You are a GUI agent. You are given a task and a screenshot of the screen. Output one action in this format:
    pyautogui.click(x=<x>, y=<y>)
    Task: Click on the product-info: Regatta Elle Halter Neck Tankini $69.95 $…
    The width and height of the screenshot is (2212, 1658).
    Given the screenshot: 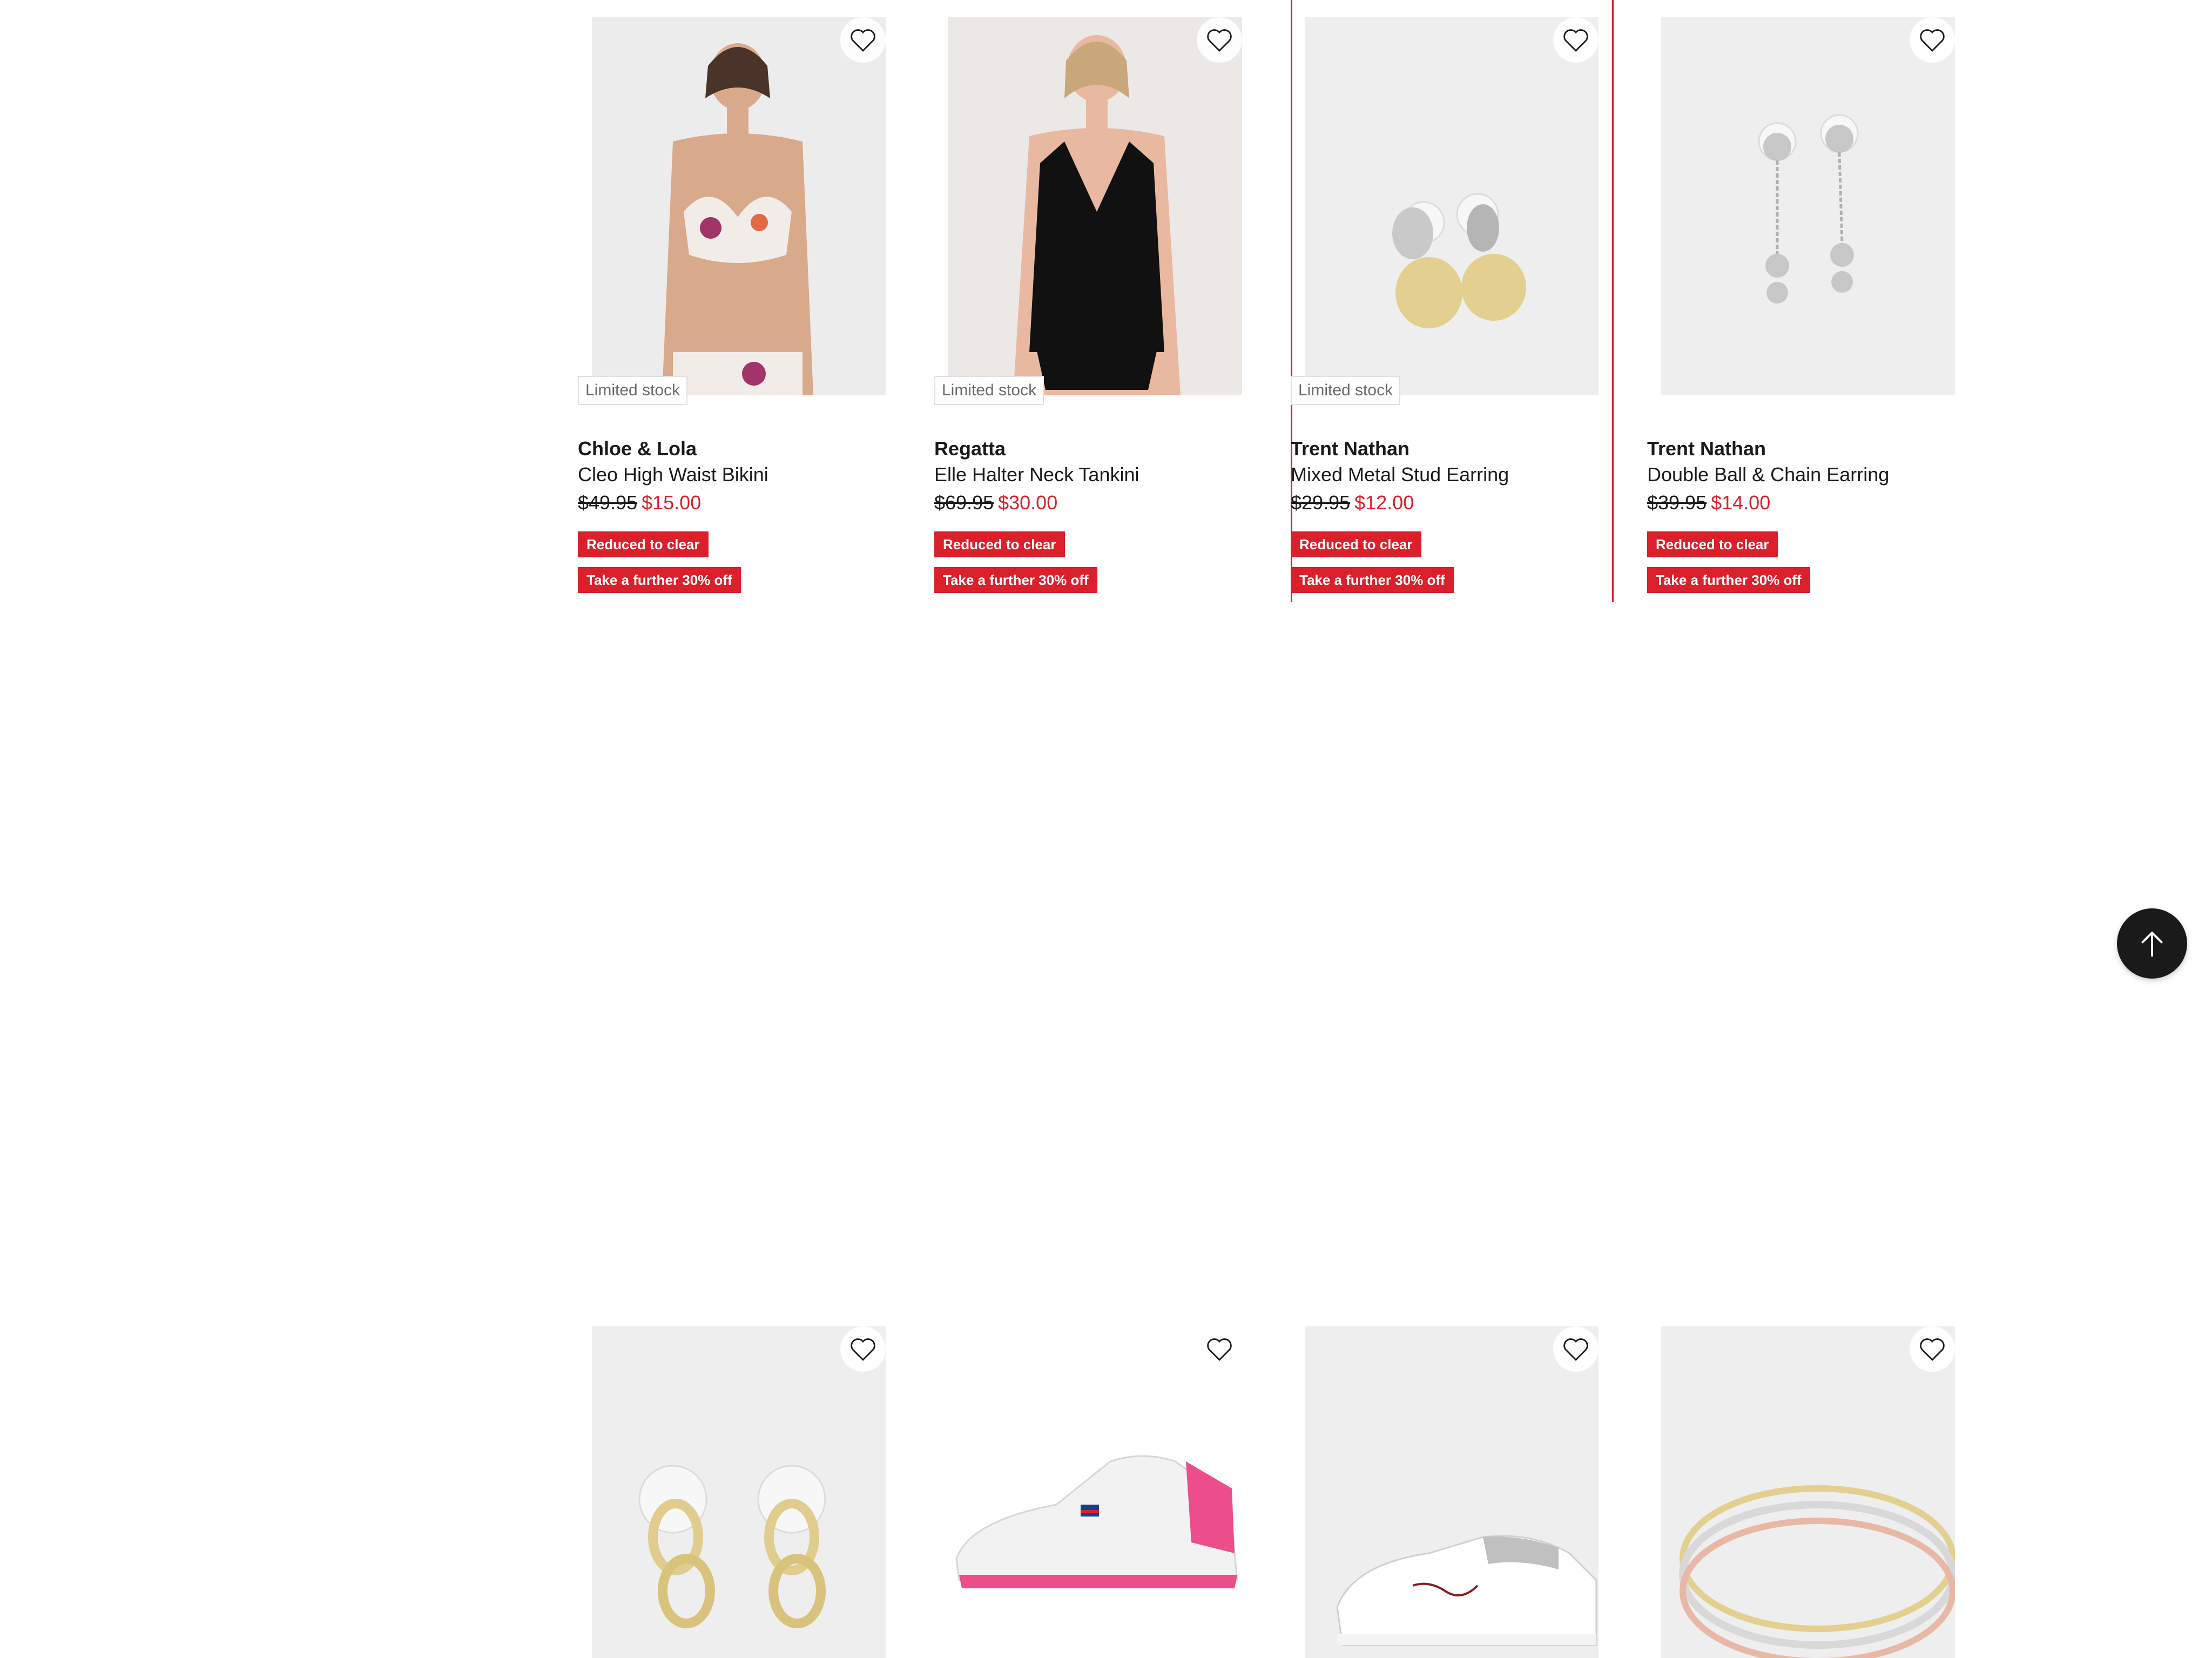 What is the action you would take?
    pyautogui.click(x=1107, y=475)
    